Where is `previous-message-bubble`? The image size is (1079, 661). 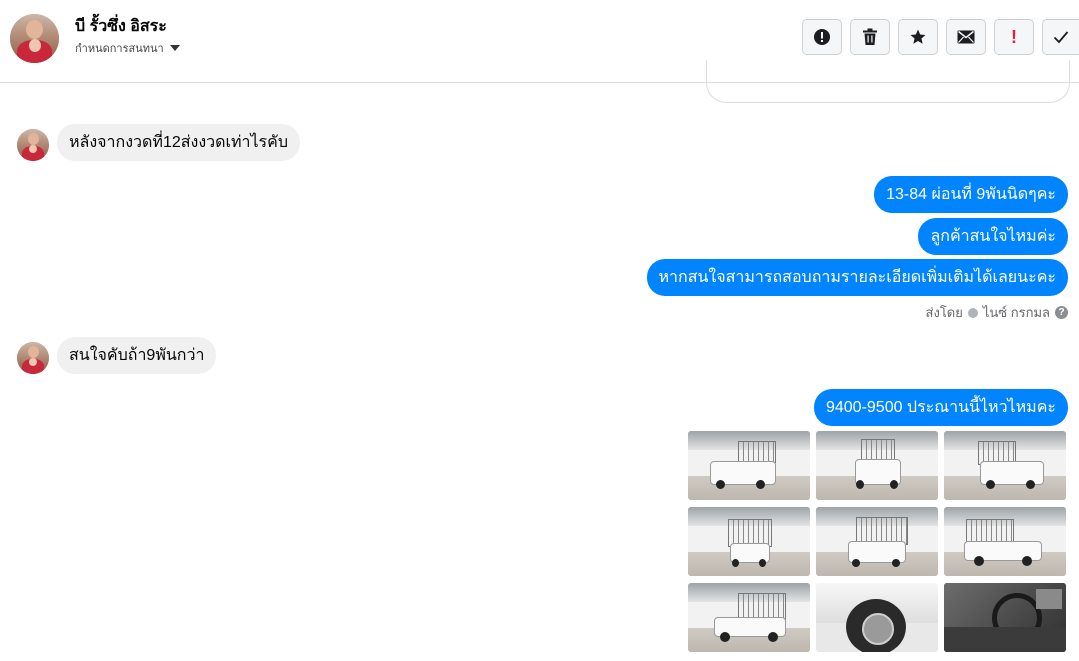 previous-message-bubble is located at coordinates (888, 81).